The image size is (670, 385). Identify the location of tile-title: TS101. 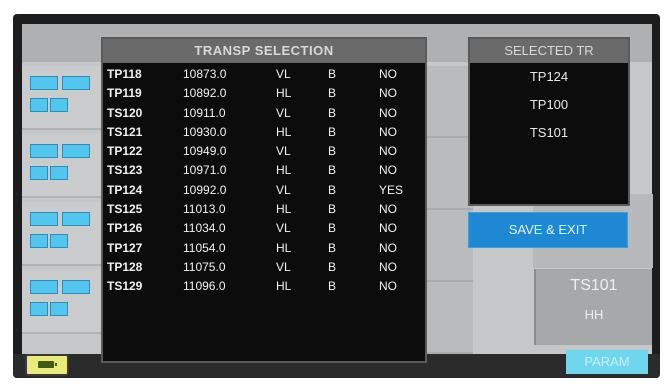
(594, 285).